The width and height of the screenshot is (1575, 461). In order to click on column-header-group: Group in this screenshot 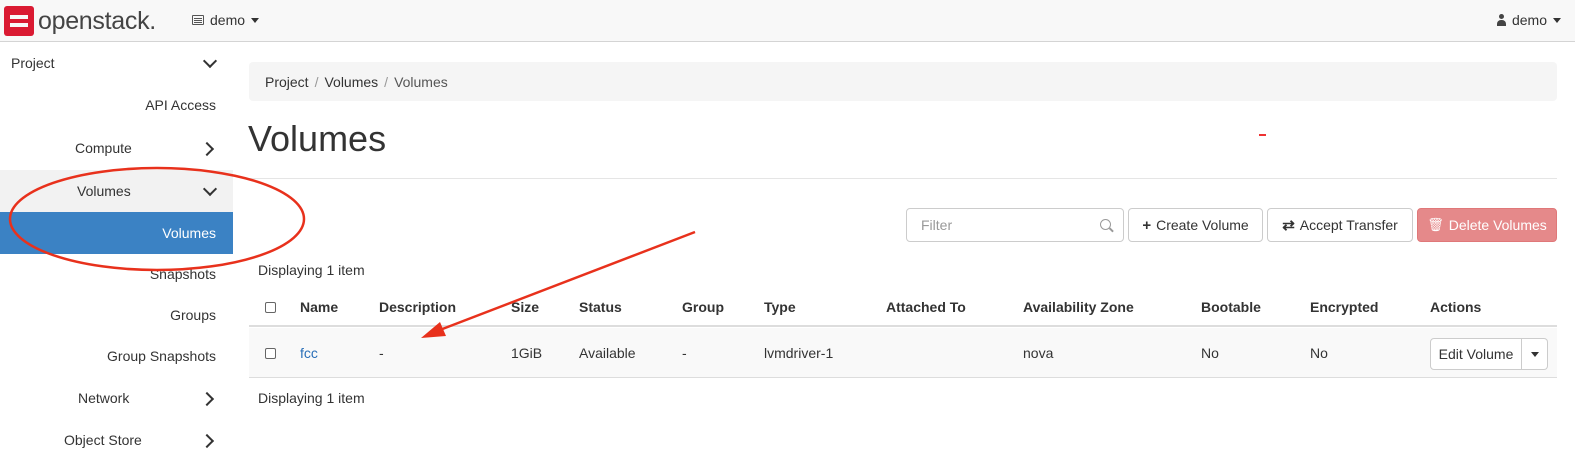, I will do `click(703, 307)`.